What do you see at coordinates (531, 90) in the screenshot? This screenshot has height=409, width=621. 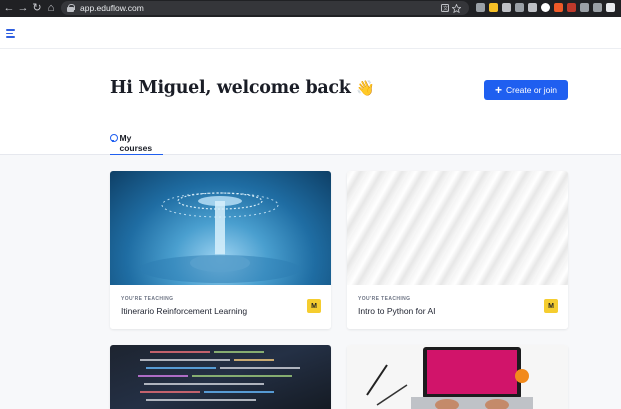 I see `create-or-join-label: Create or join` at bounding box center [531, 90].